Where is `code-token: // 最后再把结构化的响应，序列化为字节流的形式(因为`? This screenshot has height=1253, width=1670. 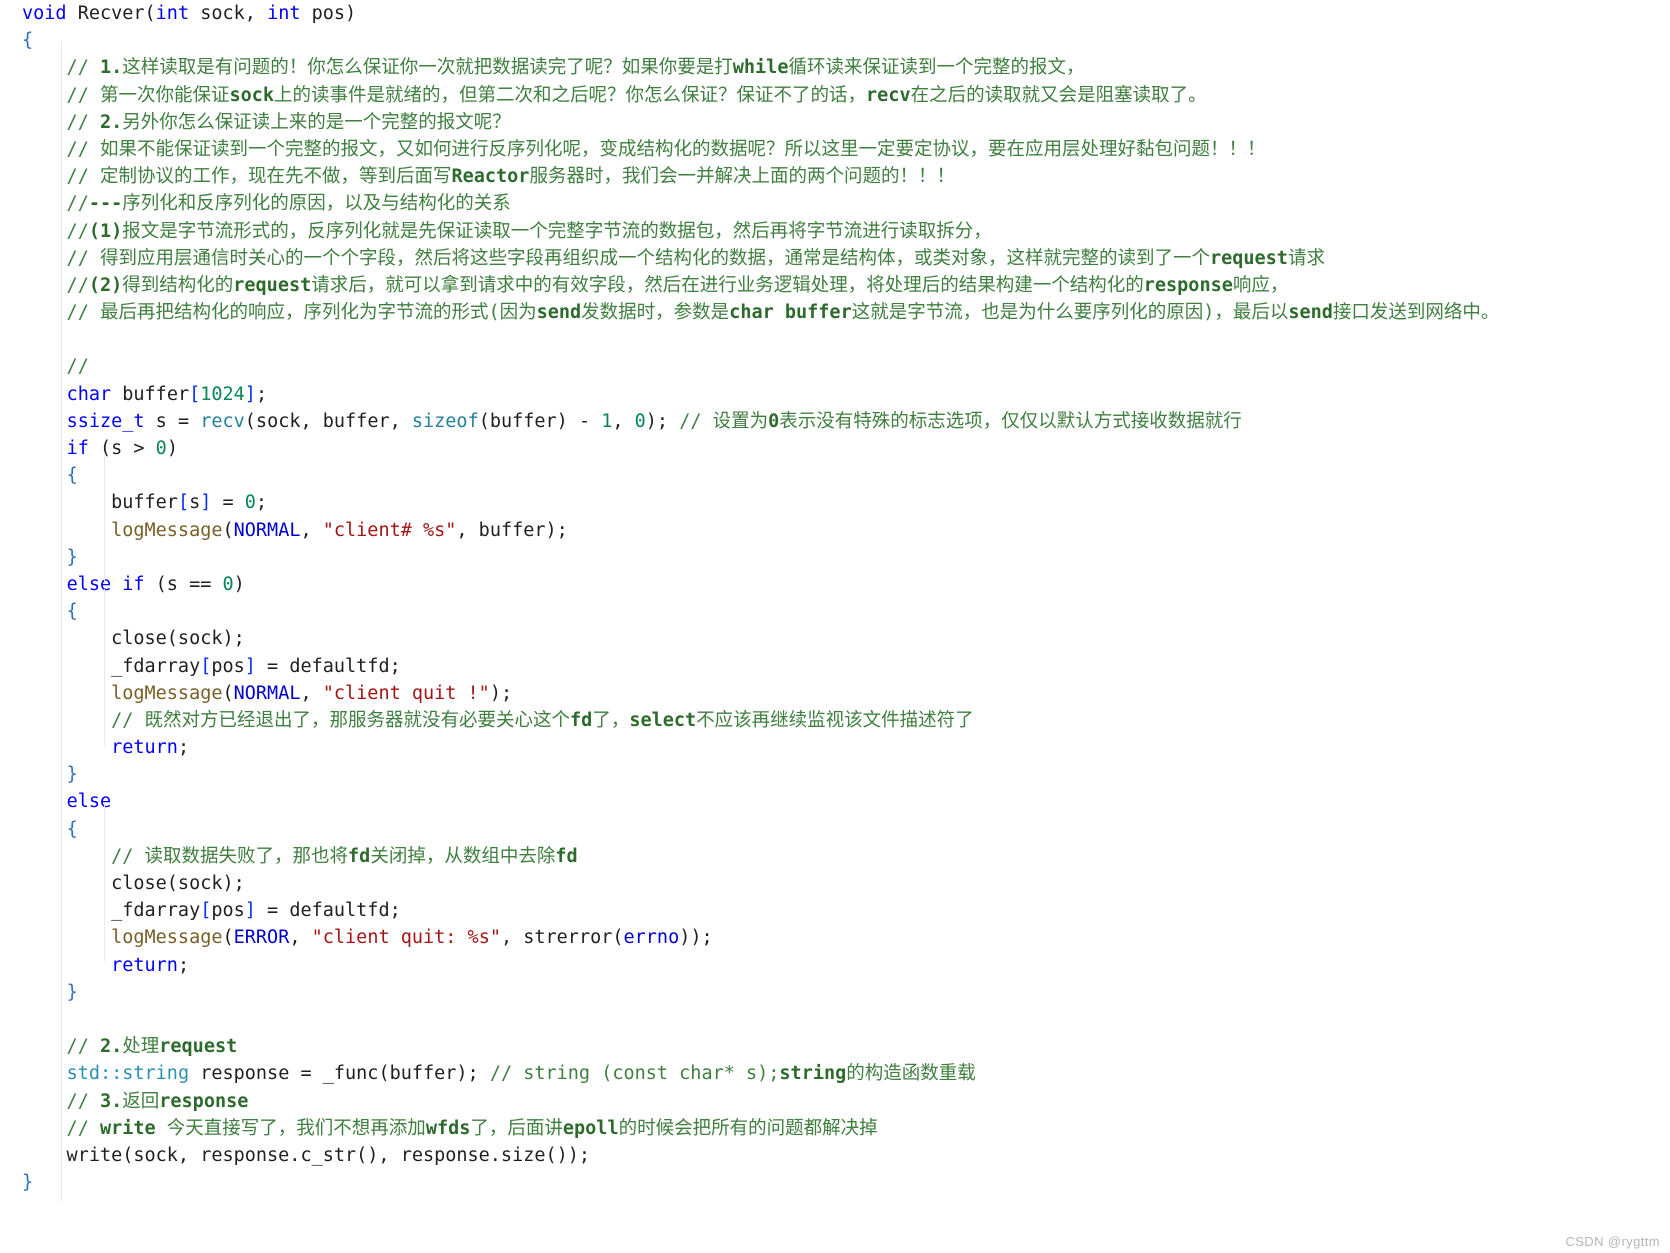 code-token: // 最后再把结构化的响应，序列化为字节流的形式(因为 is located at coordinates (279, 313).